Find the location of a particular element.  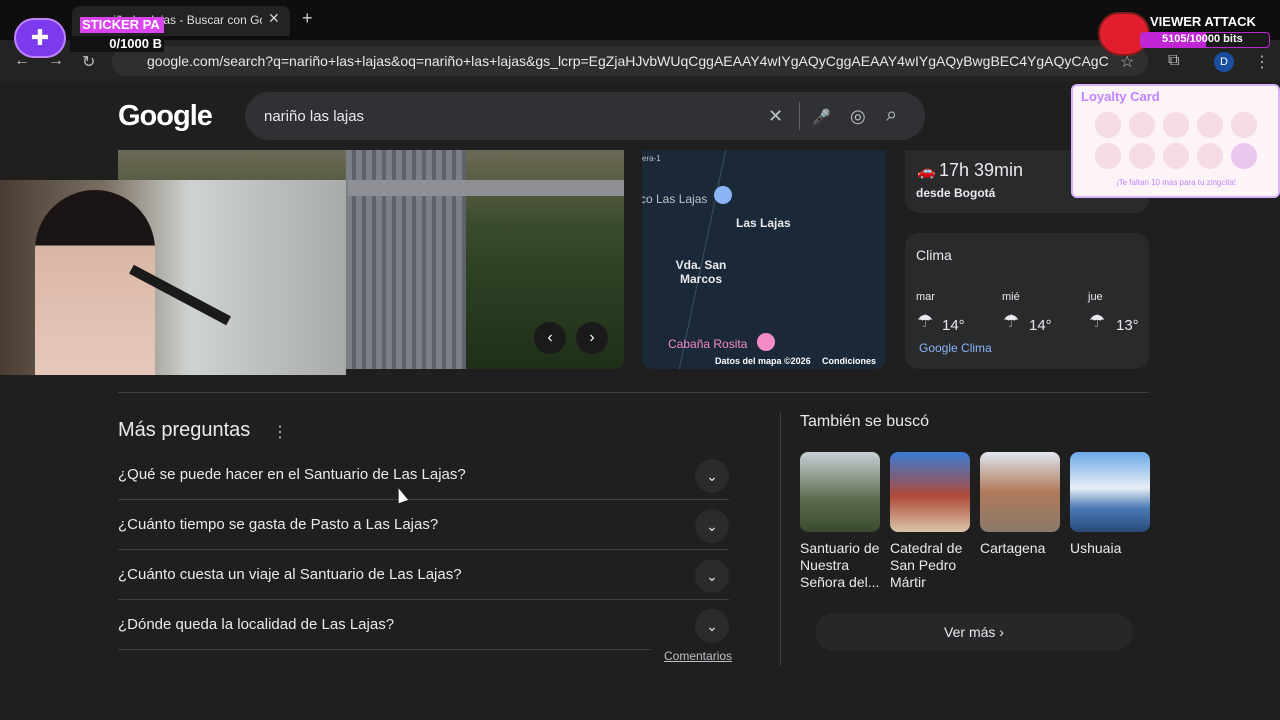

sticker-widget-label: STICKER PA is located at coordinates (122, 25).